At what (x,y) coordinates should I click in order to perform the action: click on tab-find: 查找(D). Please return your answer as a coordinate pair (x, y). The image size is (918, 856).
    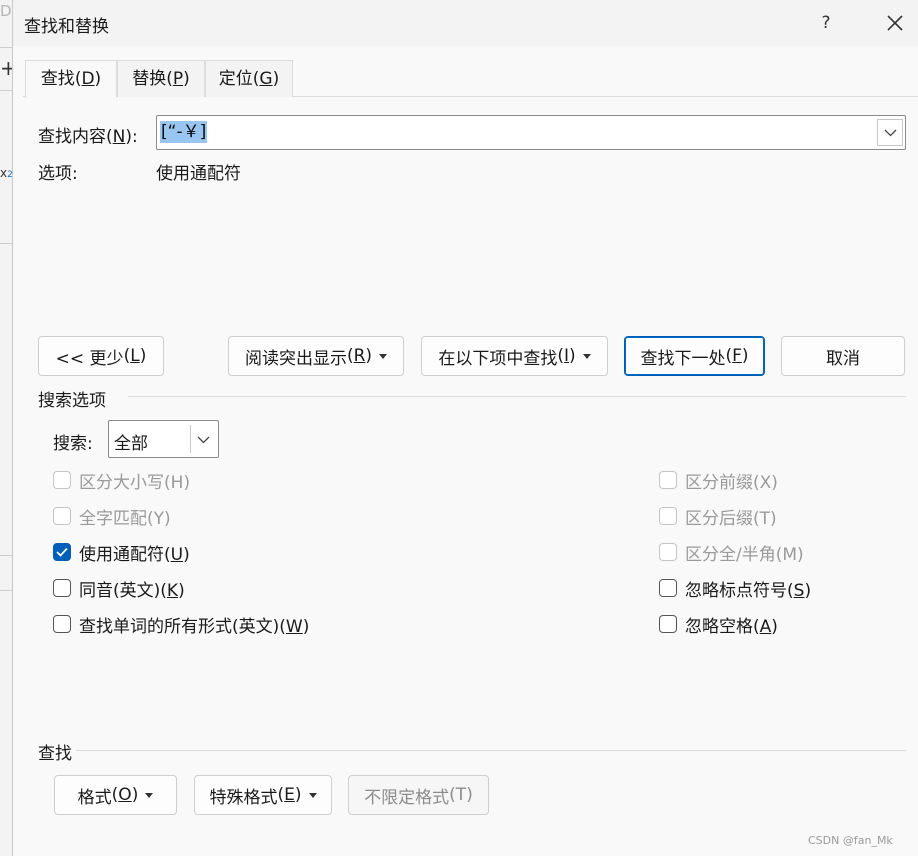
    Looking at the image, I should click on (71, 79).